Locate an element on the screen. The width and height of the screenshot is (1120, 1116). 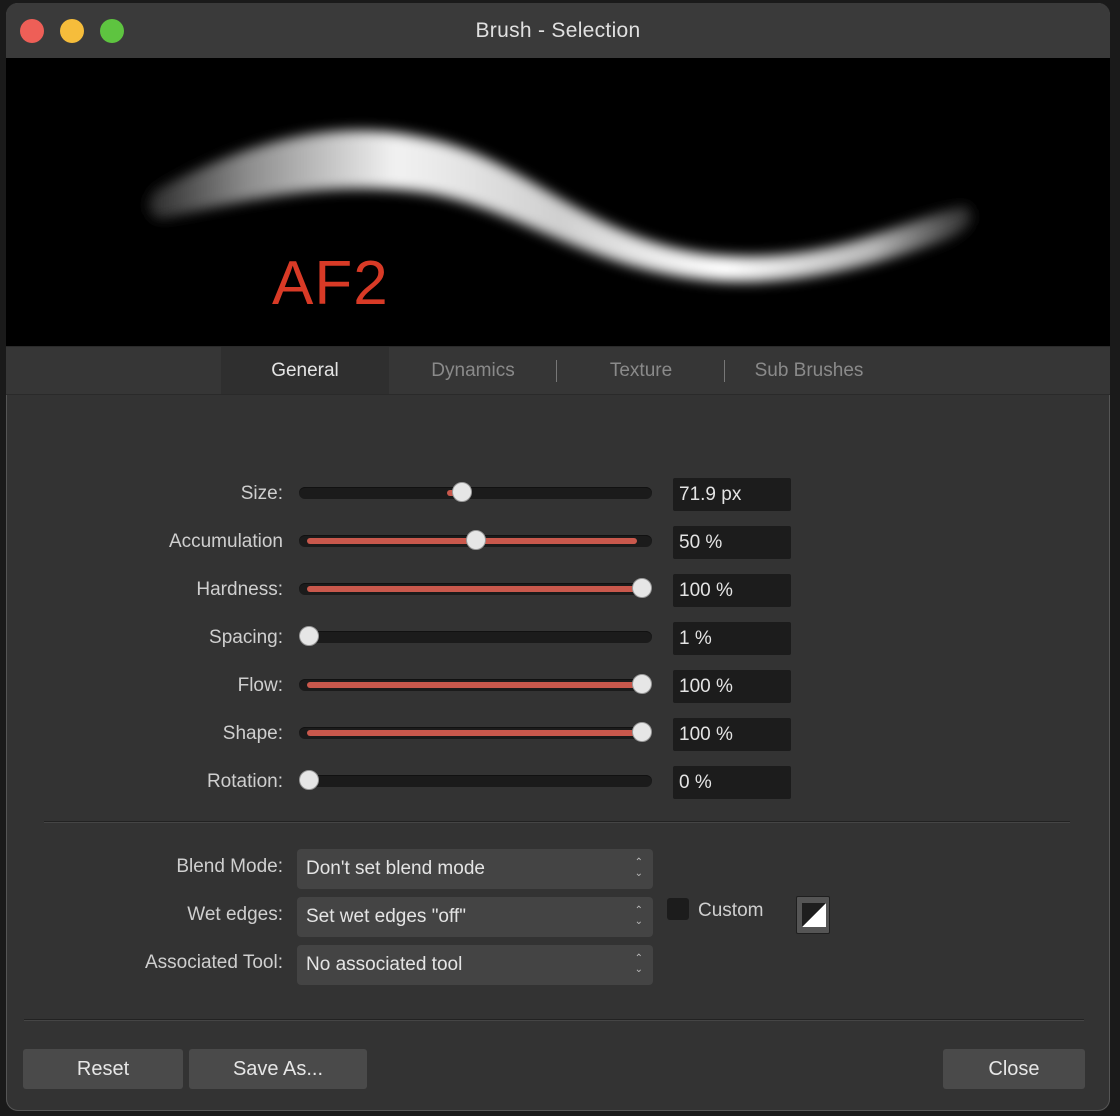
curve-icon is located at coordinates (814, 915).